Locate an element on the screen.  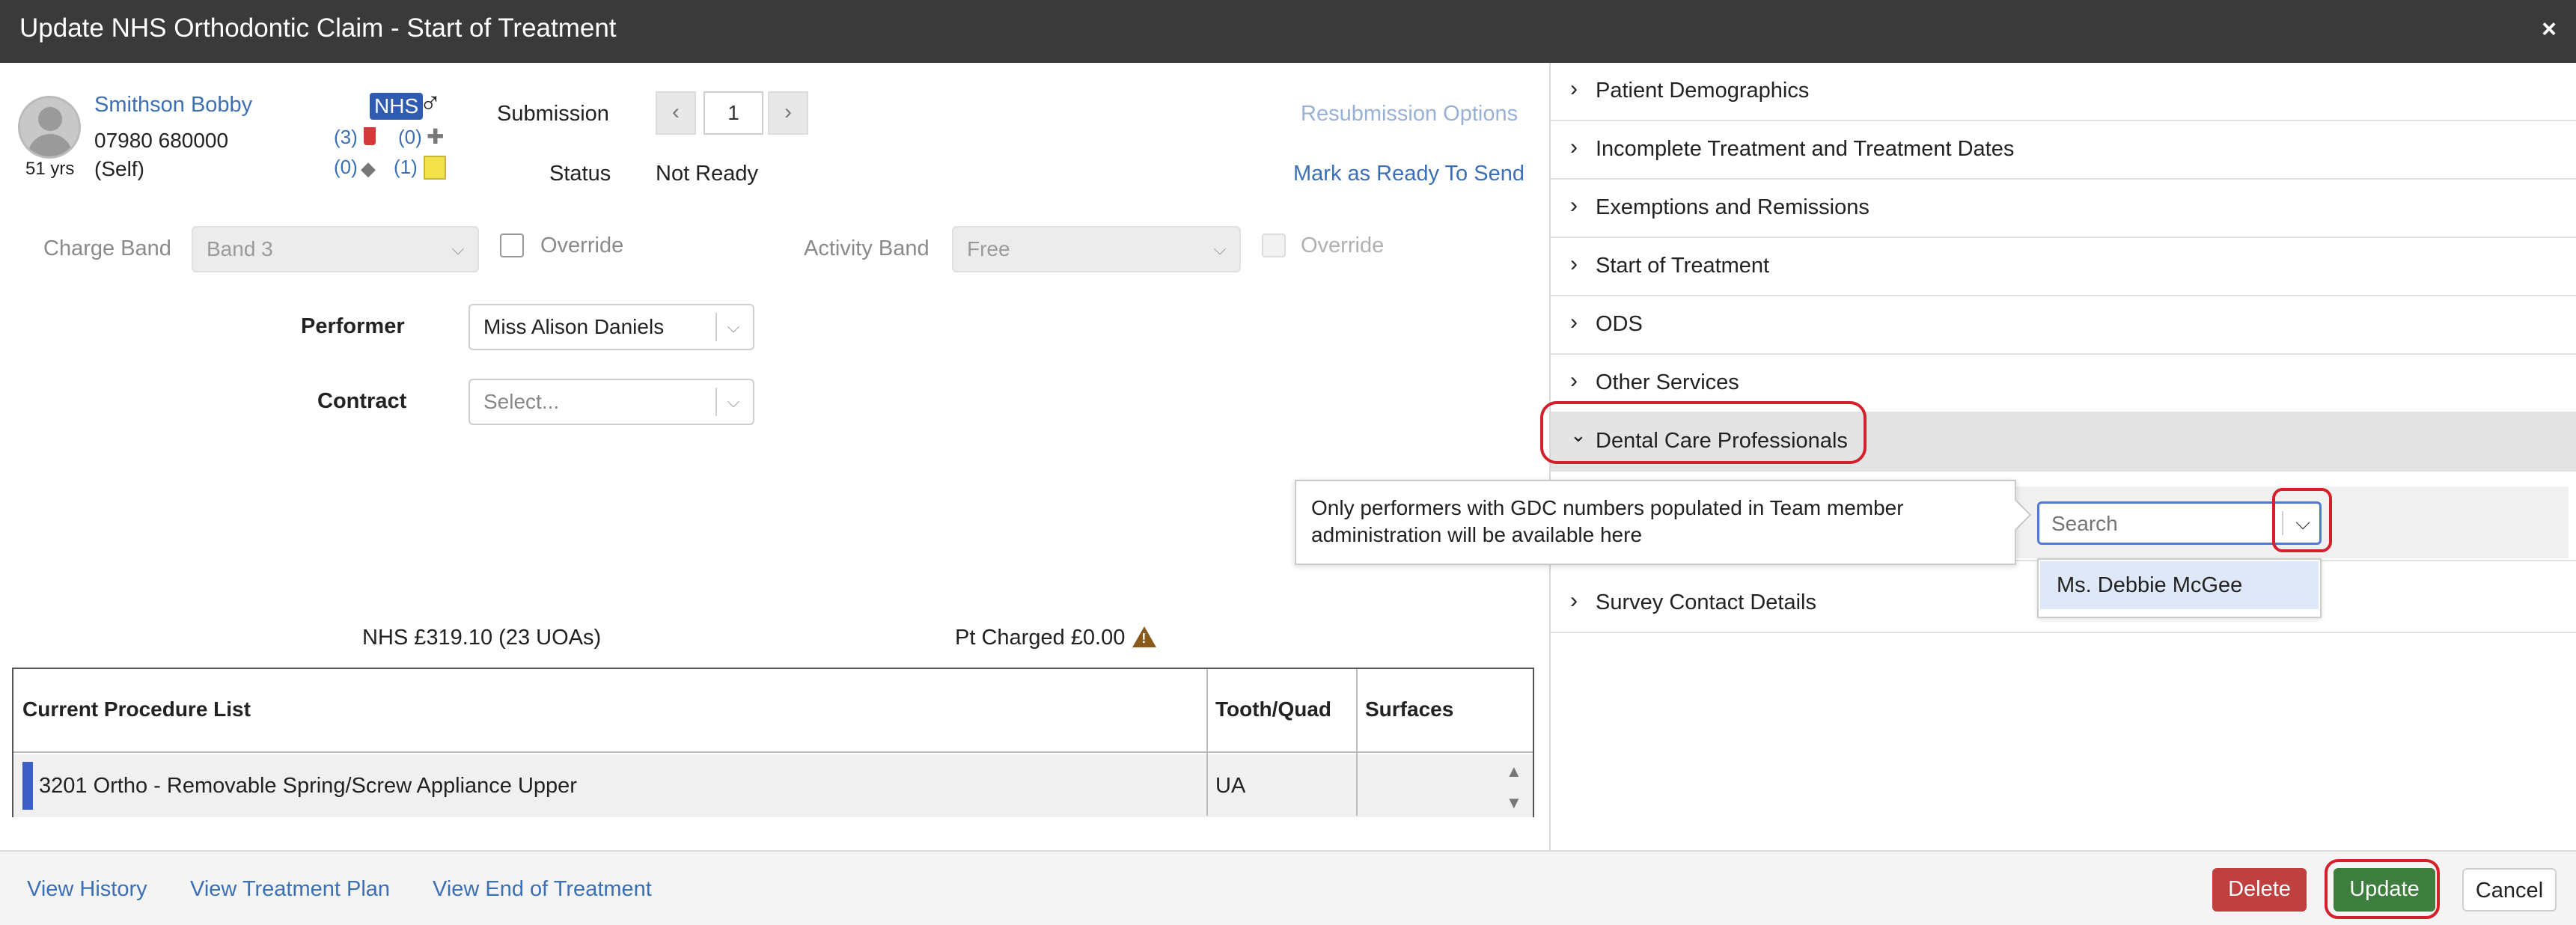
close-icon: × is located at coordinates (2549, 29).